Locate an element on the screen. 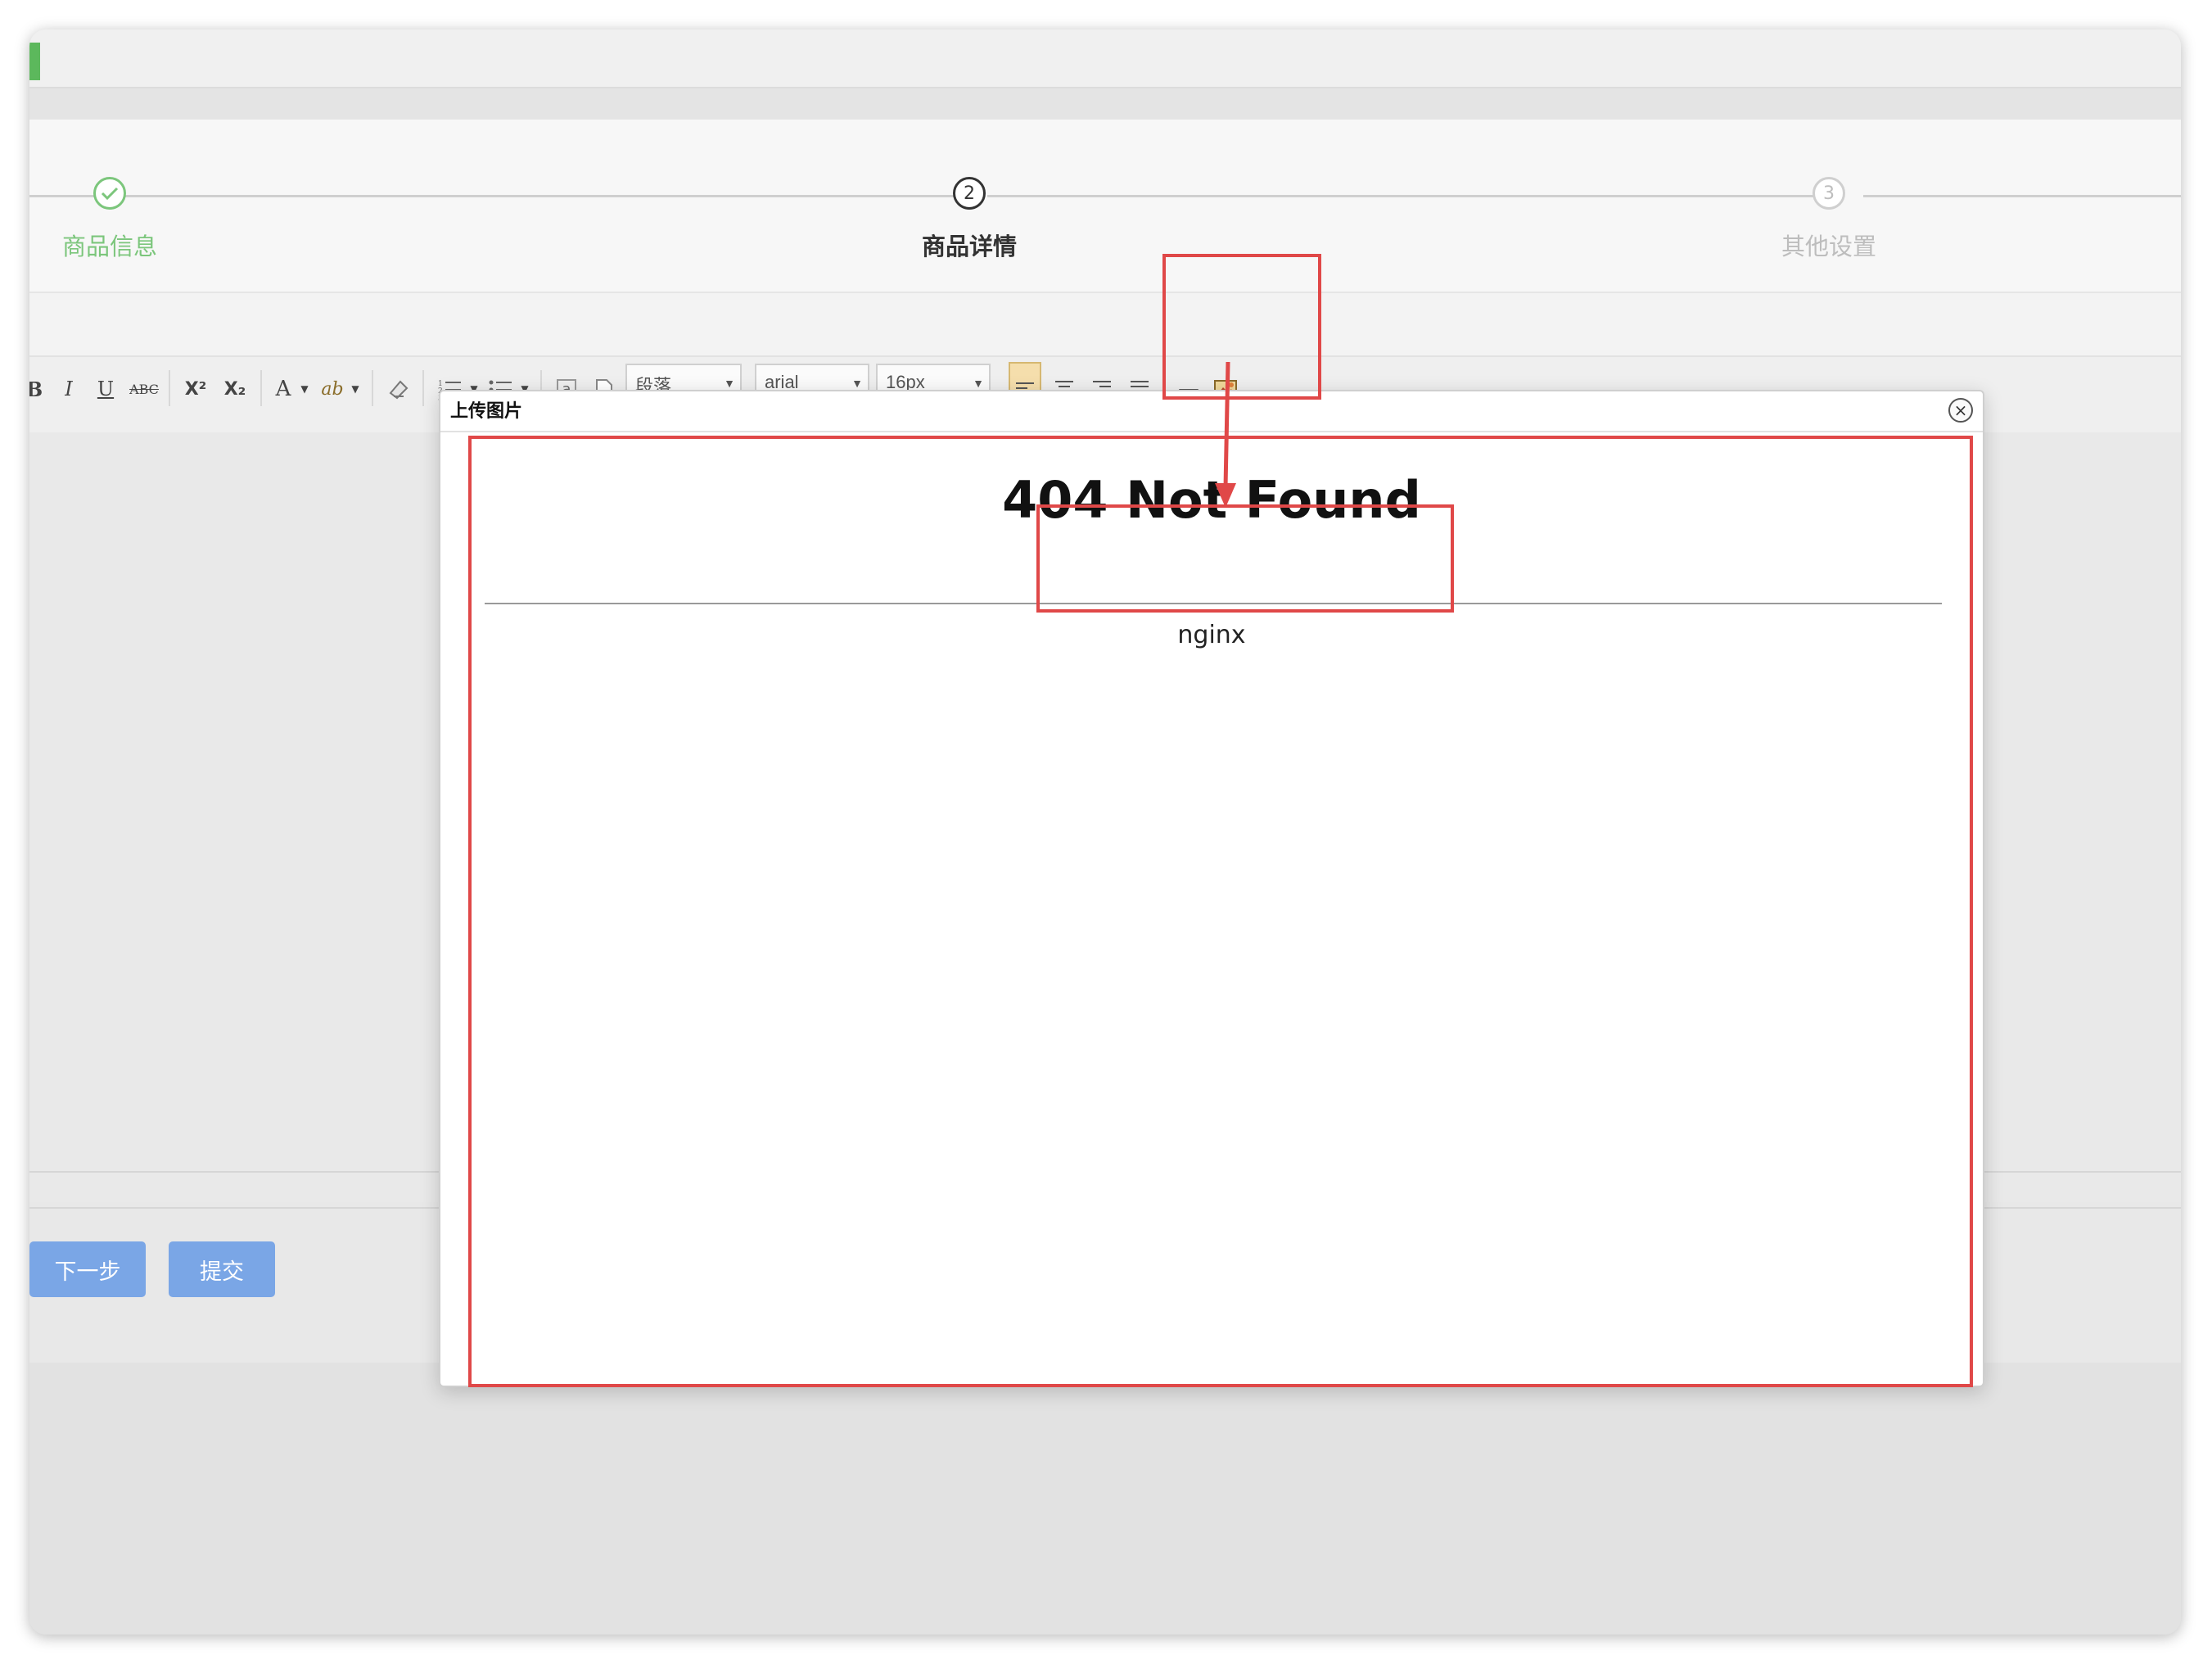  annotation-box-error-heading is located at coordinates (1245, 558).